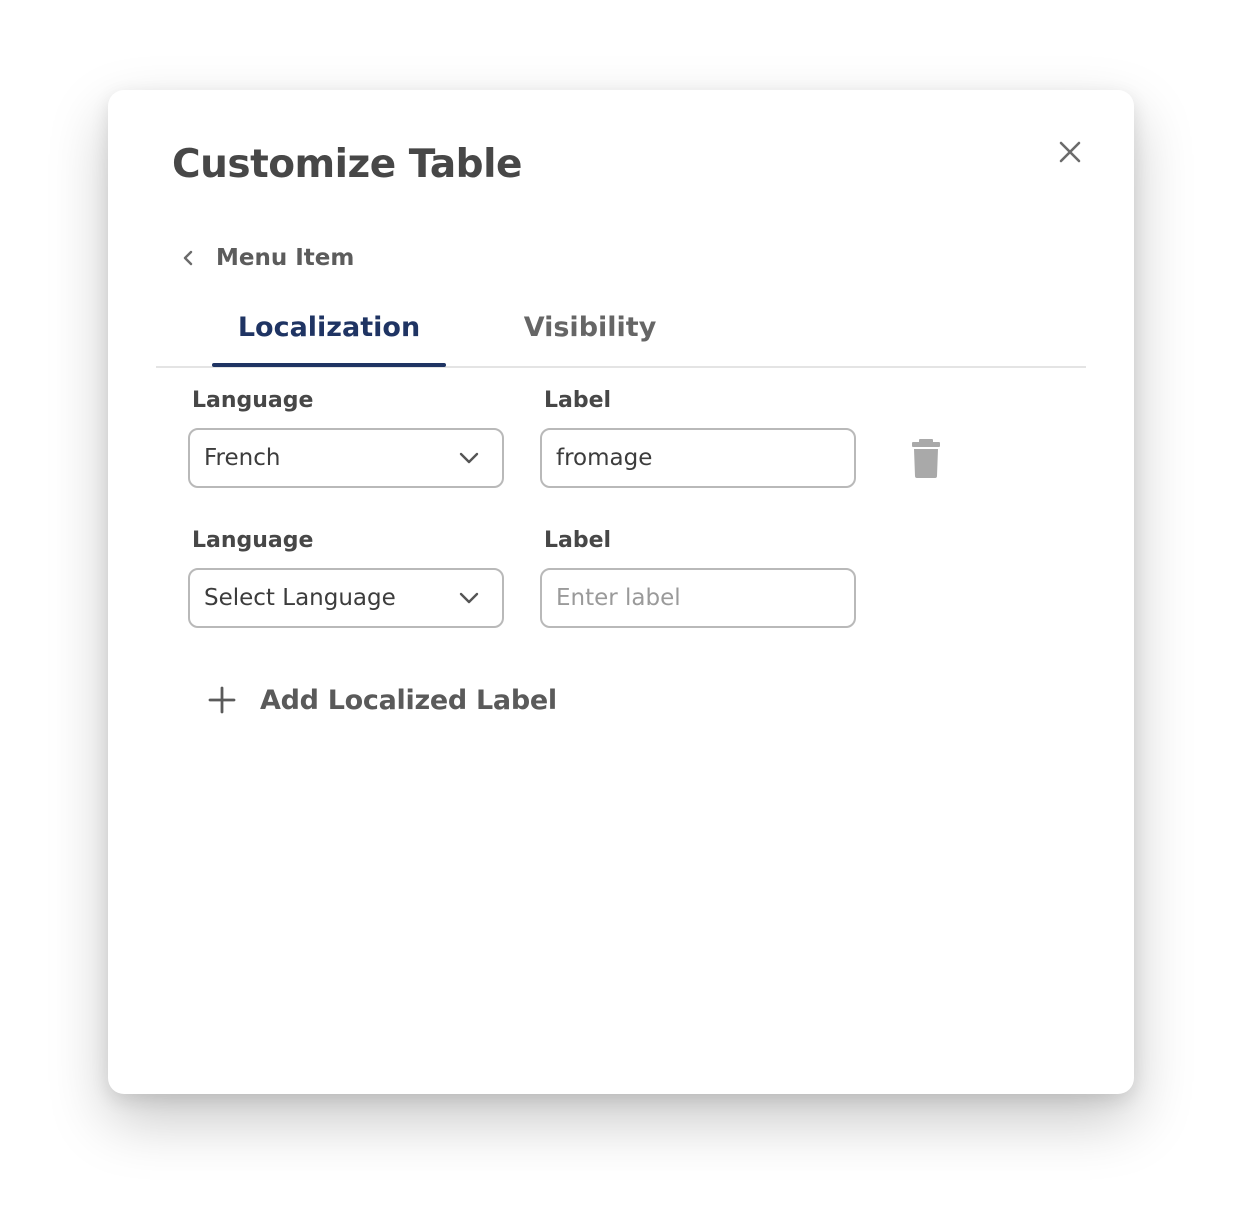  Describe the element at coordinates (347, 164) in the screenshot. I see `dialog-title: Customize Table` at that location.